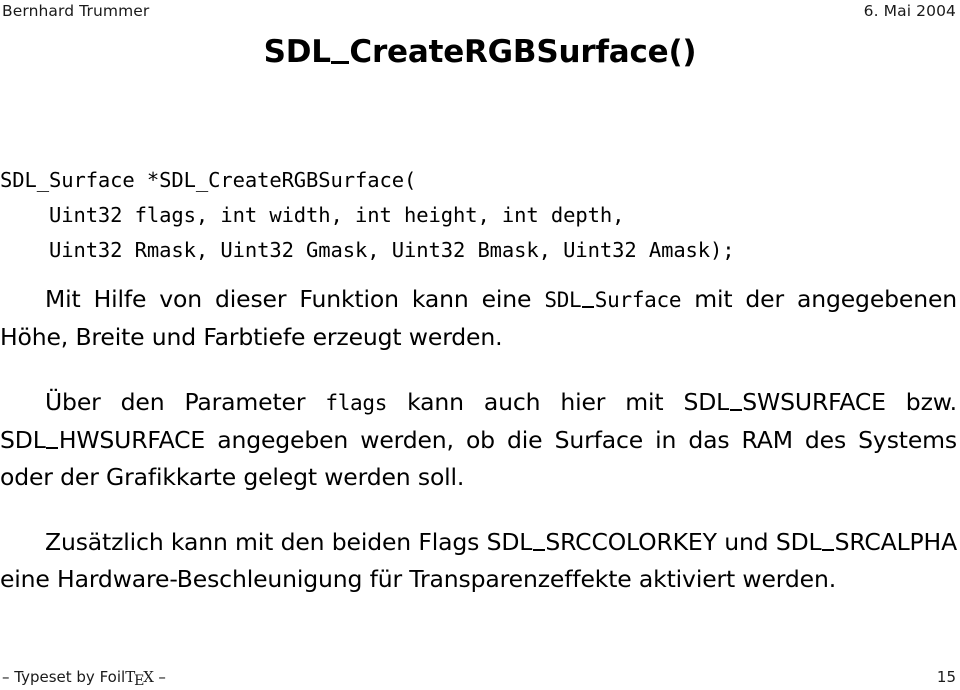  Describe the element at coordinates (64, 677) in the screenshot. I see `footer-credit-text: – Typeset by Foil` at that location.